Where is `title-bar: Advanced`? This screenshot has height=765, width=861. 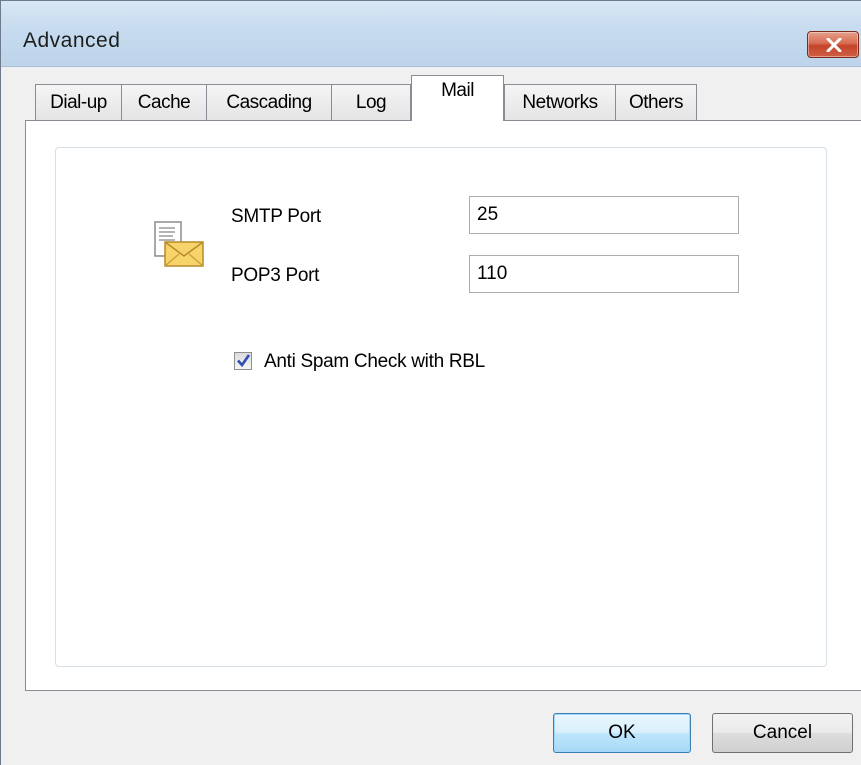 title-bar: Advanced is located at coordinates (431, 34).